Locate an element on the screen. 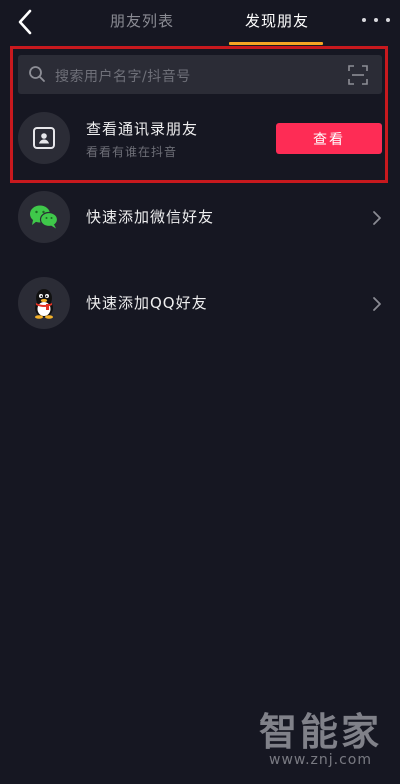 The image size is (400, 784). contacts-icon is located at coordinates (44, 138).